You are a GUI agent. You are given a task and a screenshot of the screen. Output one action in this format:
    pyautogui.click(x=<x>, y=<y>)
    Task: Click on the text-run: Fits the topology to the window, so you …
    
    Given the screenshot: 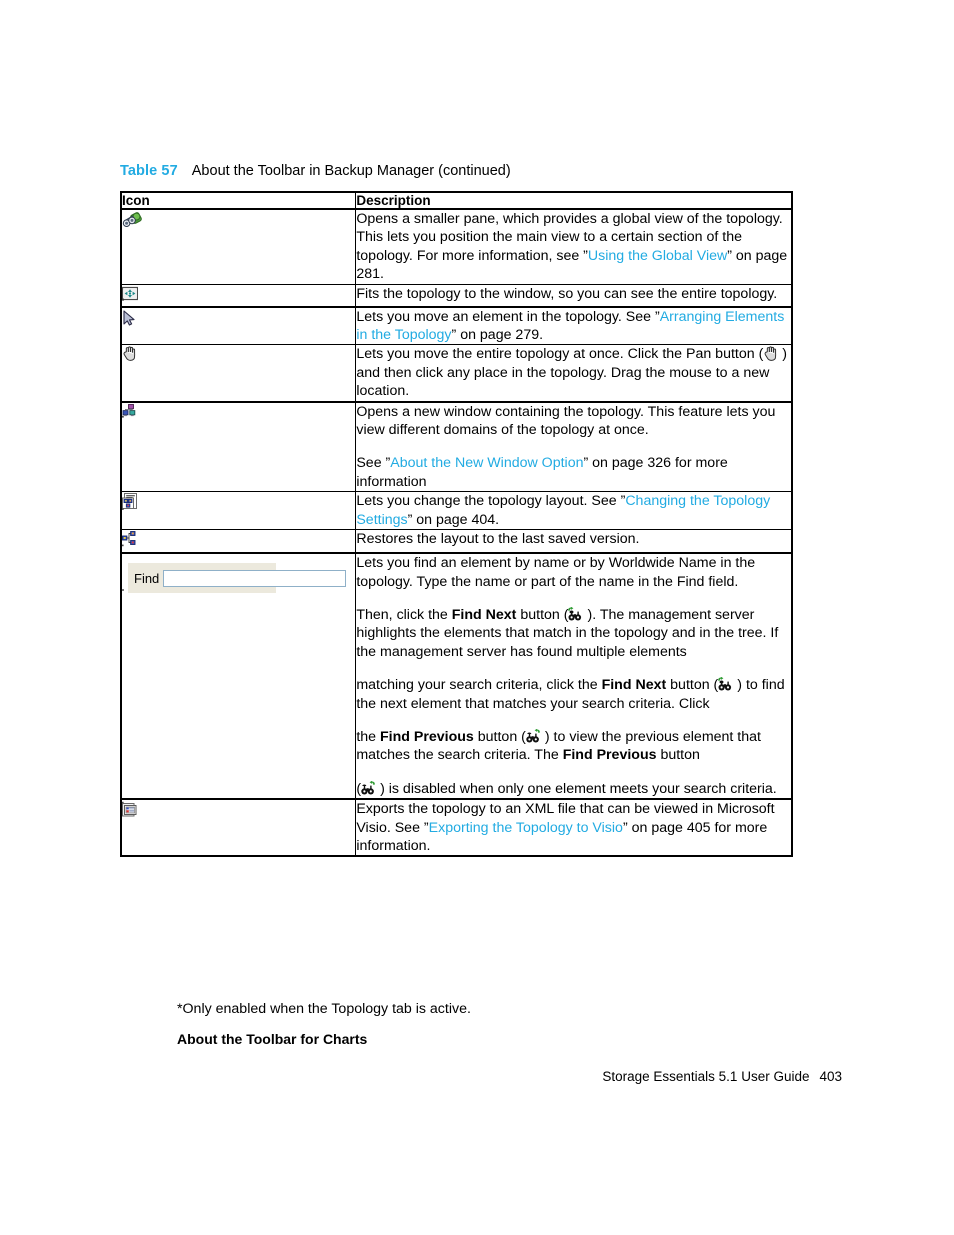 What is the action you would take?
    pyautogui.click(x=567, y=293)
    